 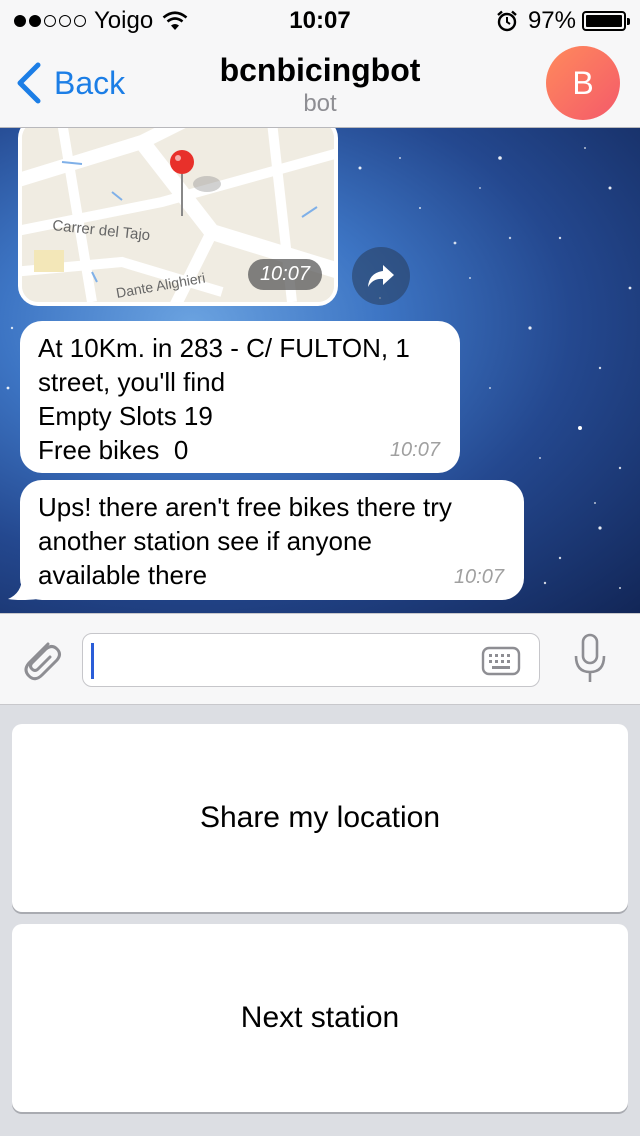 I want to click on message-text-line: Free bikes 0, so click(x=113, y=450).